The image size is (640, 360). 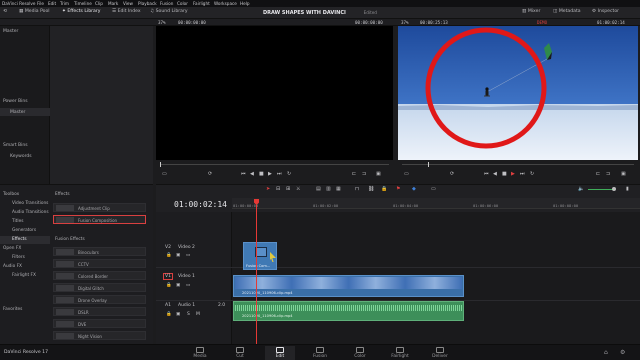 What do you see at coordinates (405, 22) in the screenshot?
I see `timeline-zoom: 37%` at bounding box center [405, 22].